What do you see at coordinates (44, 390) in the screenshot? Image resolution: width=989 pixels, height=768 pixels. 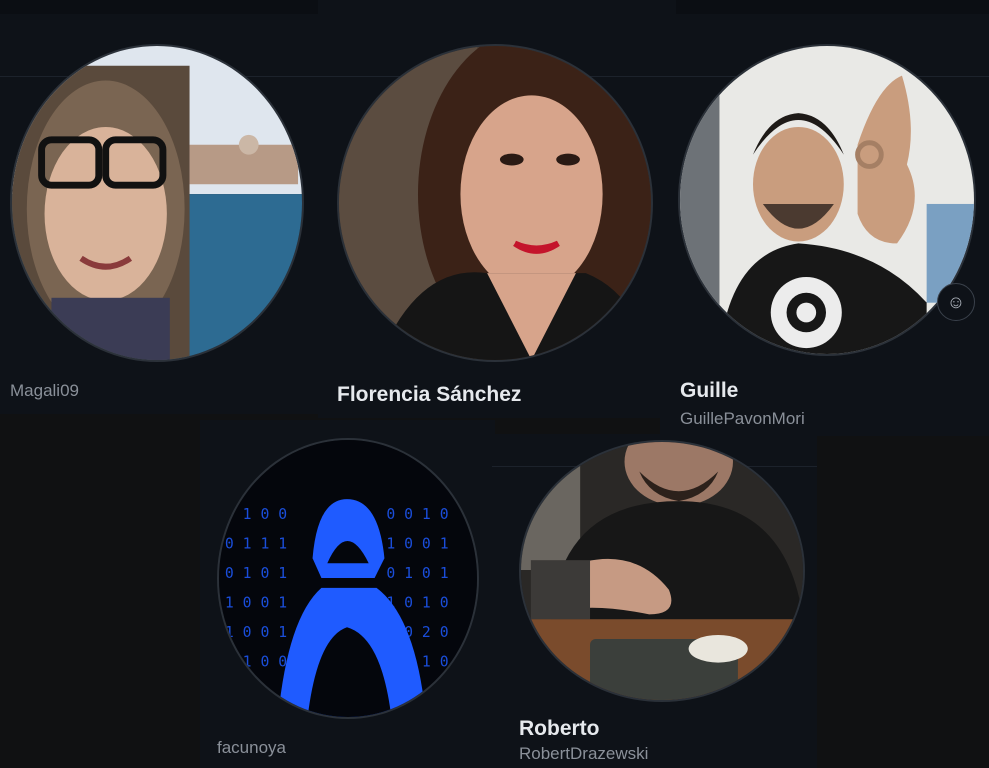 I see `participant-handle: Magali09` at bounding box center [44, 390].